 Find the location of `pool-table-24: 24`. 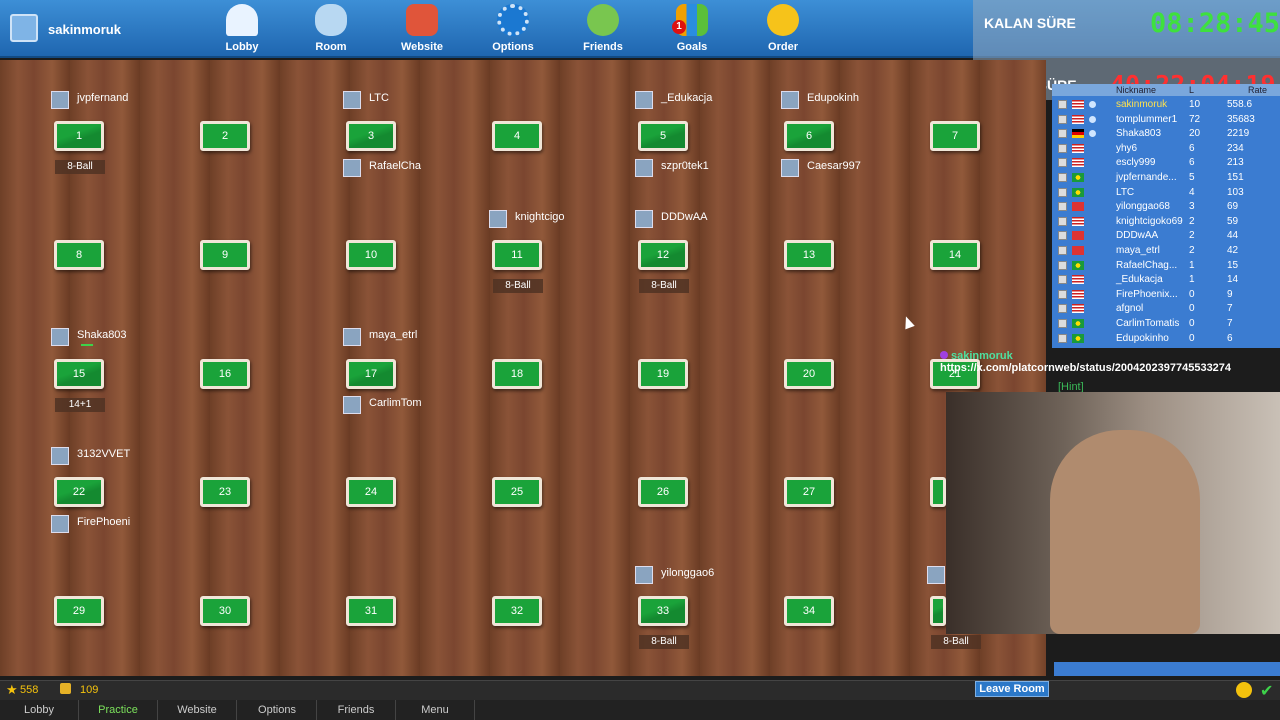

pool-table-24: 24 is located at coordinates (371, 492).